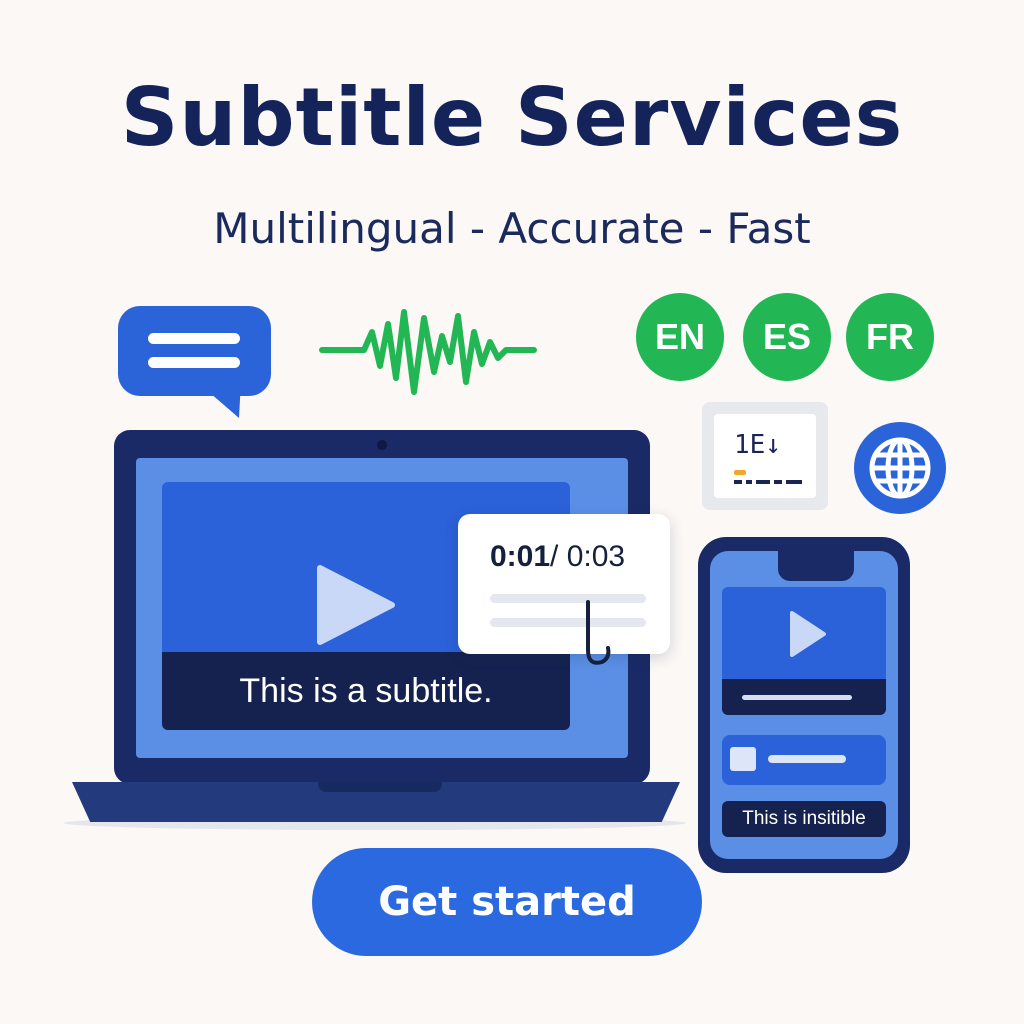 The height and width of the screenshot is (1024, 1024). I want to click on laptop-camera, so click(382, 445).